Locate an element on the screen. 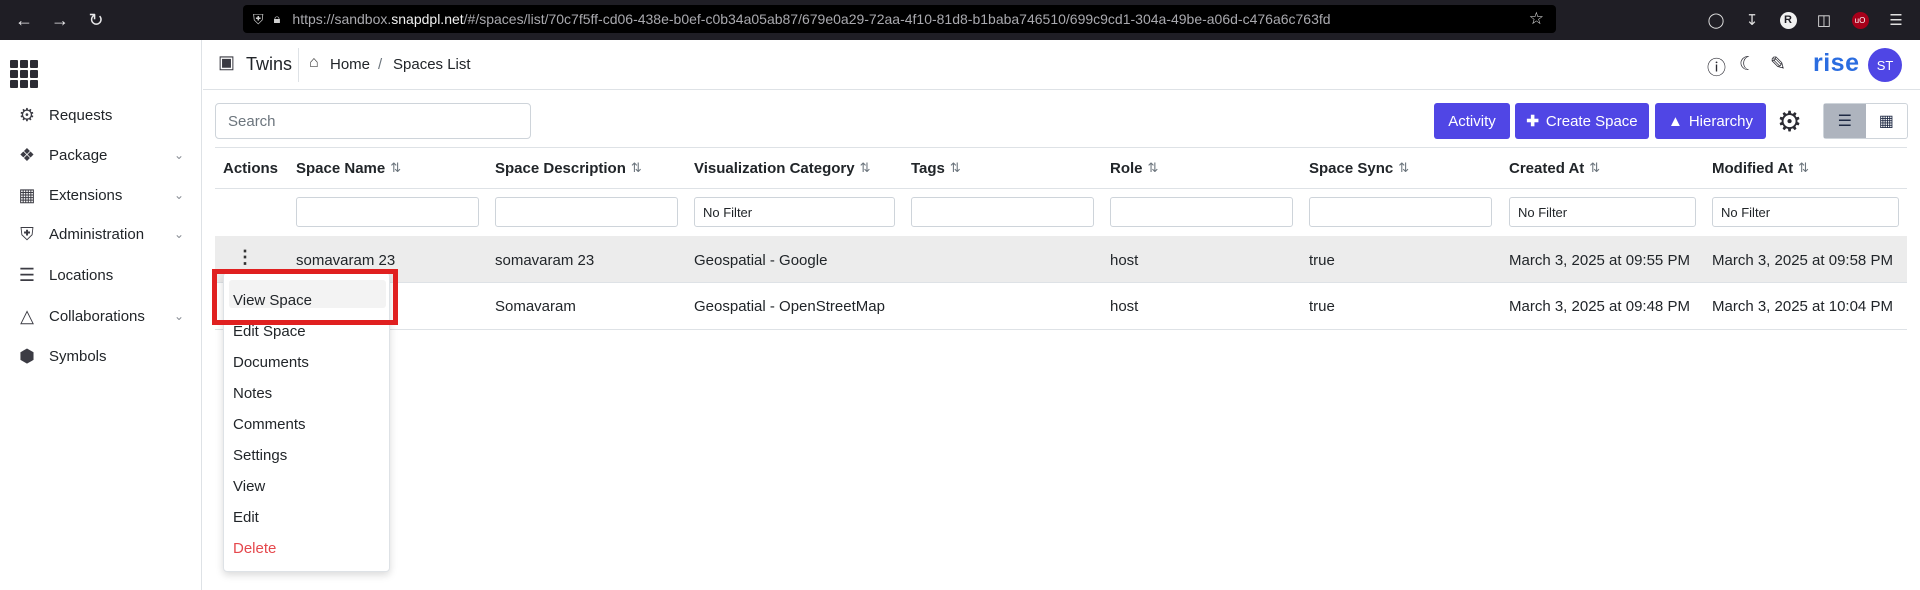 The image size is (1920, 590). menu-item-notes: Notes is located at coordinates (252, 393).